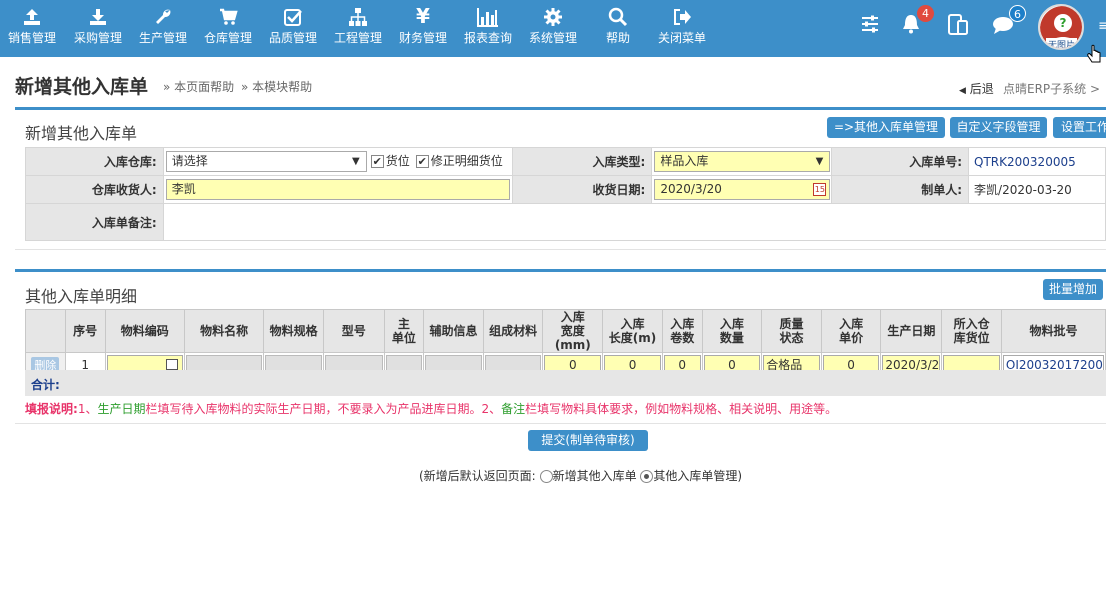 The image size is (1106, 613). Describe the element at coordinates (266, 161) in the screenshot. I see `warehouse-select: 请选择 ▼` at that location.